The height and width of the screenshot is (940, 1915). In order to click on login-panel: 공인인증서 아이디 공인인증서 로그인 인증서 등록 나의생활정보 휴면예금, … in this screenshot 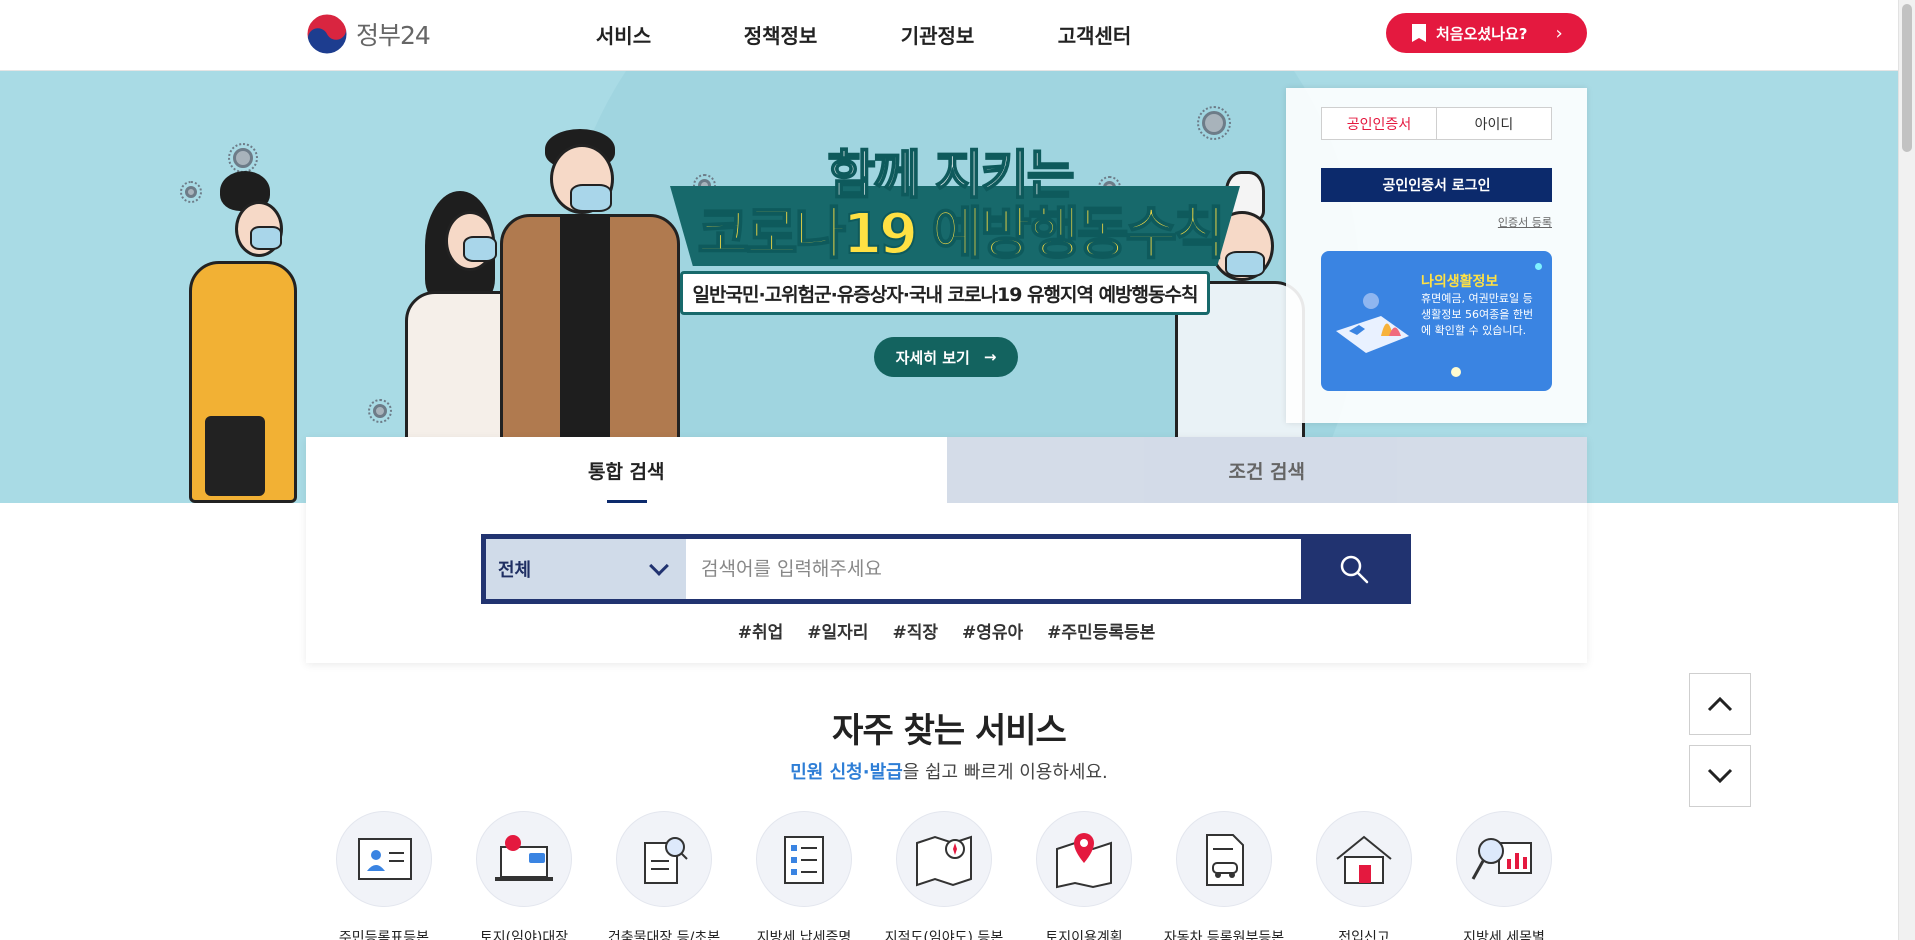, I will do `click(1436, 255)`.